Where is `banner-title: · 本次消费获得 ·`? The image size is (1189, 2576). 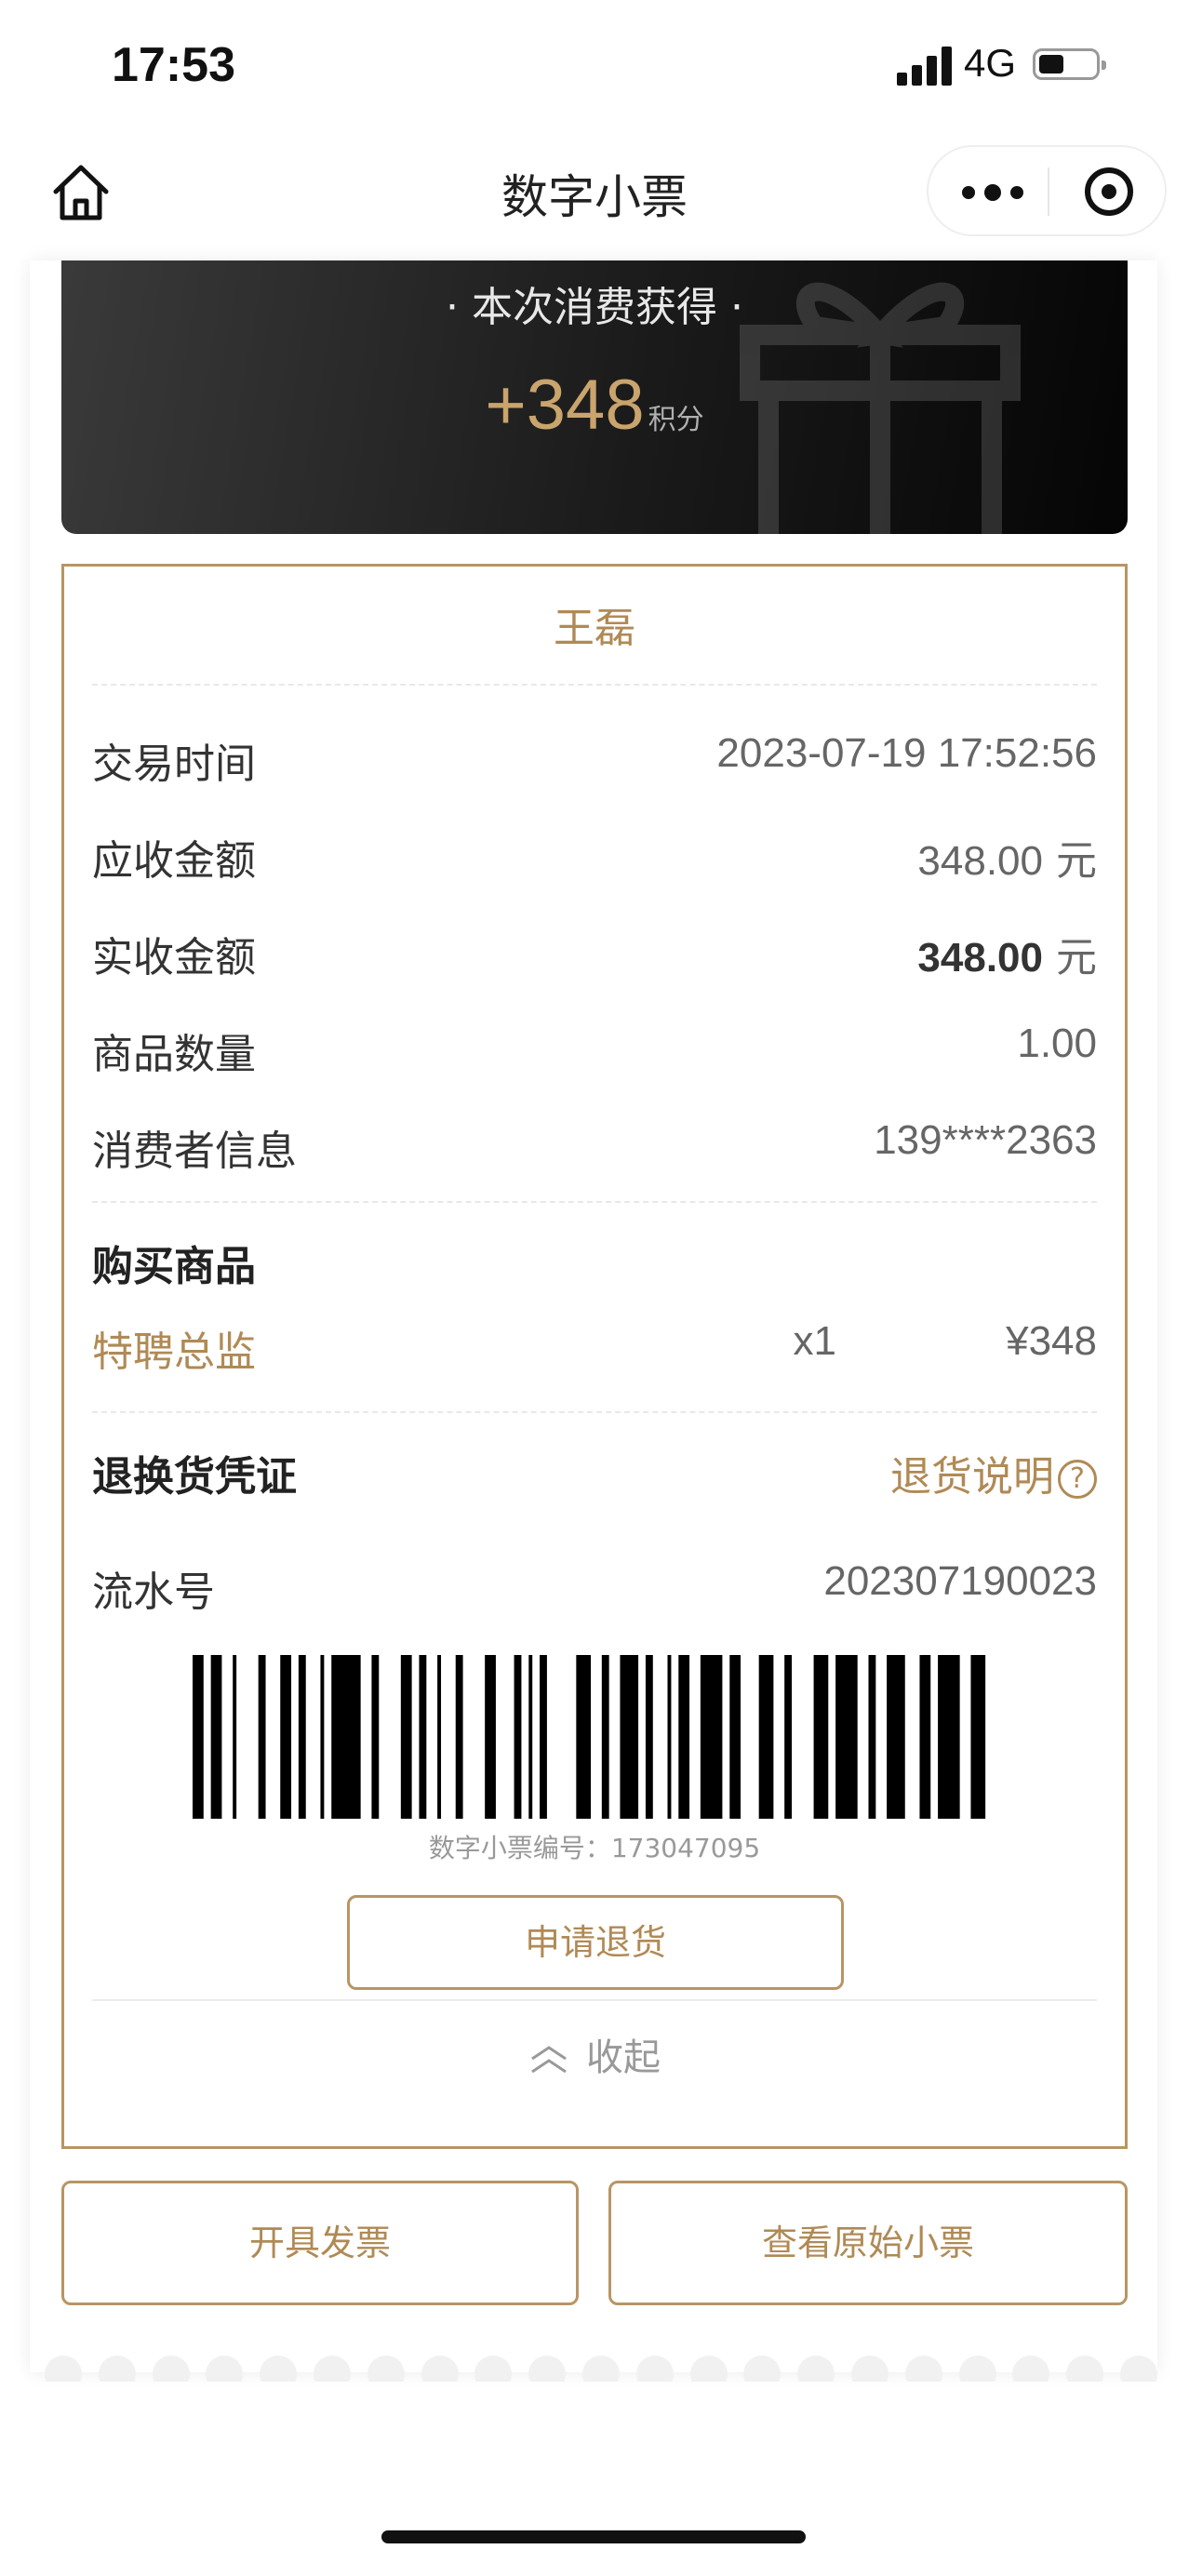
banner-title: · 本次消费获得 · is located at coordinates (594, 307).